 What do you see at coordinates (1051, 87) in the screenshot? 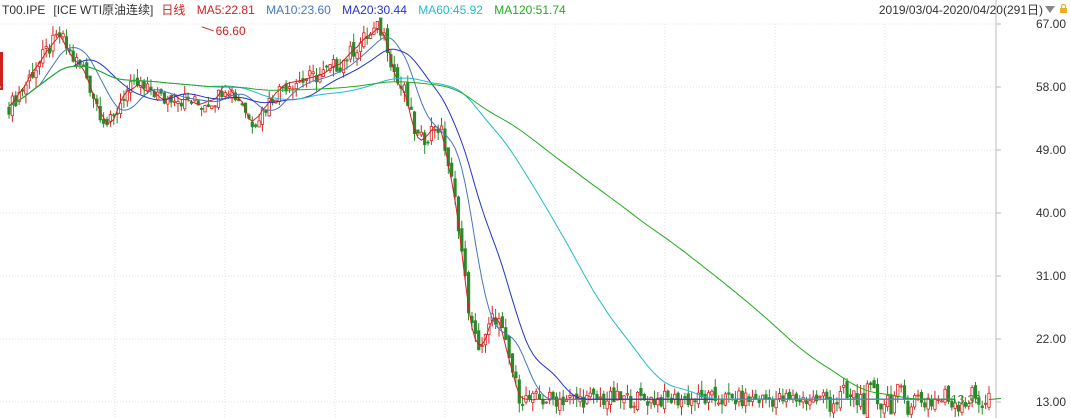
I see `y-tick-label: 58.00` at bounding box center [1051, 87].